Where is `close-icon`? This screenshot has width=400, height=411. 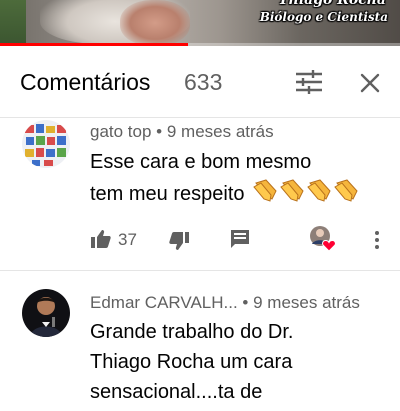
close-icon is located at coordinates (370, 83).